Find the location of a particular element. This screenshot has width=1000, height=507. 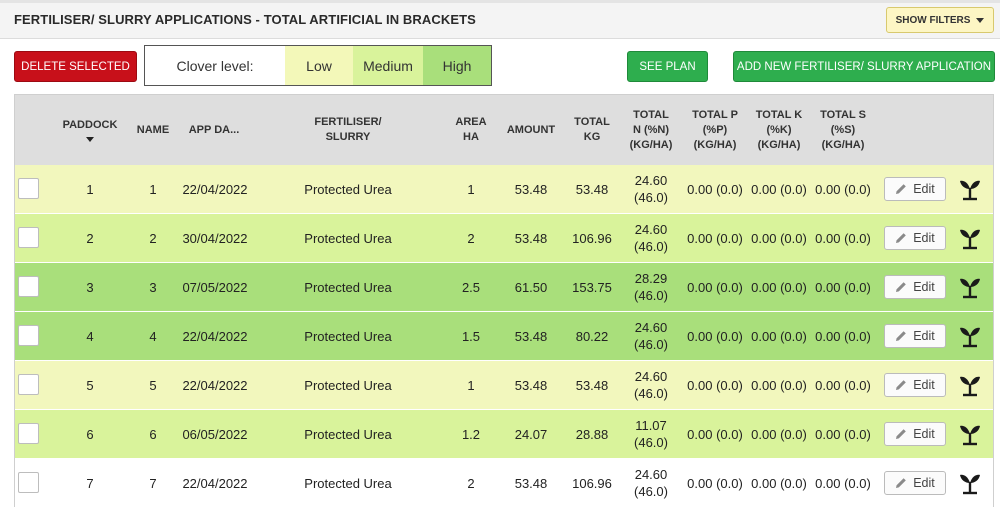

col-area: AREA HA is located at coordinates (471, 130).